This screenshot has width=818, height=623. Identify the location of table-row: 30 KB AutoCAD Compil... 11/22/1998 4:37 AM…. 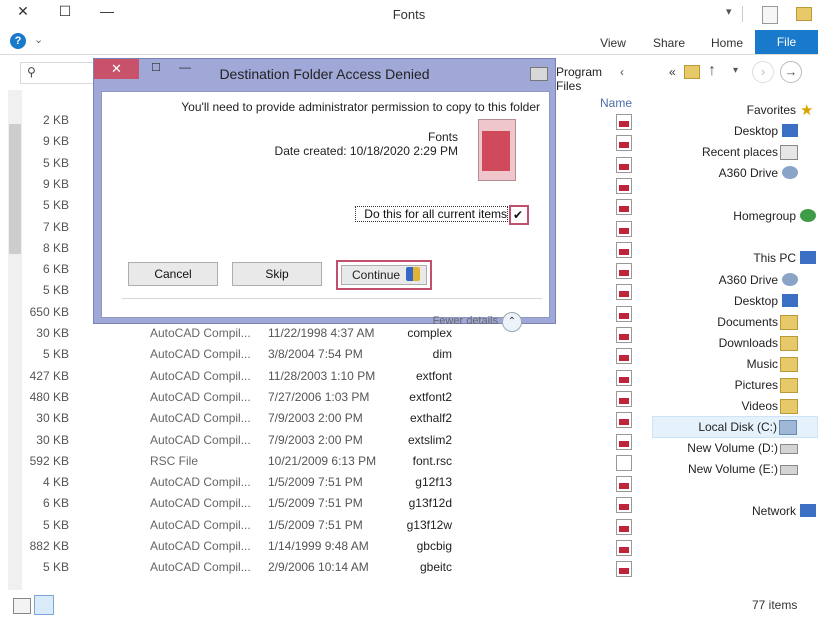
(320, 333).